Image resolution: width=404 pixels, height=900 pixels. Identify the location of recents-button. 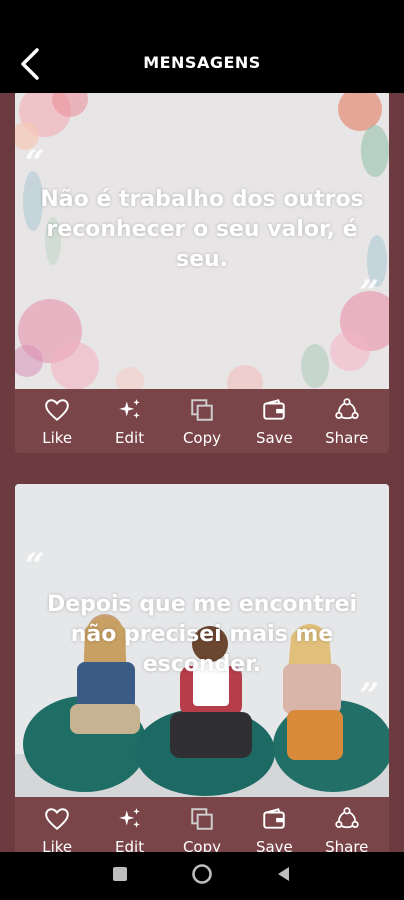
(120, 876).